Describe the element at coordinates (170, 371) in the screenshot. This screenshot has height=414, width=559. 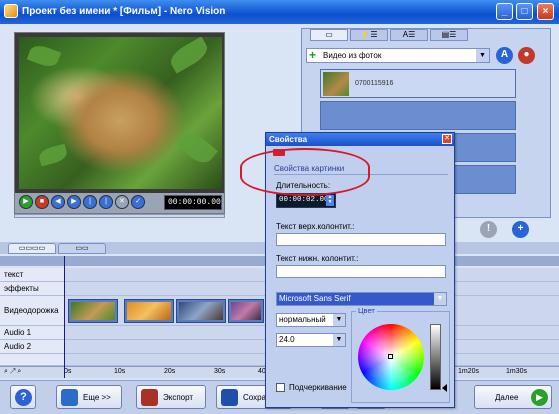
I see `ruler-tick: 20s` at that location.